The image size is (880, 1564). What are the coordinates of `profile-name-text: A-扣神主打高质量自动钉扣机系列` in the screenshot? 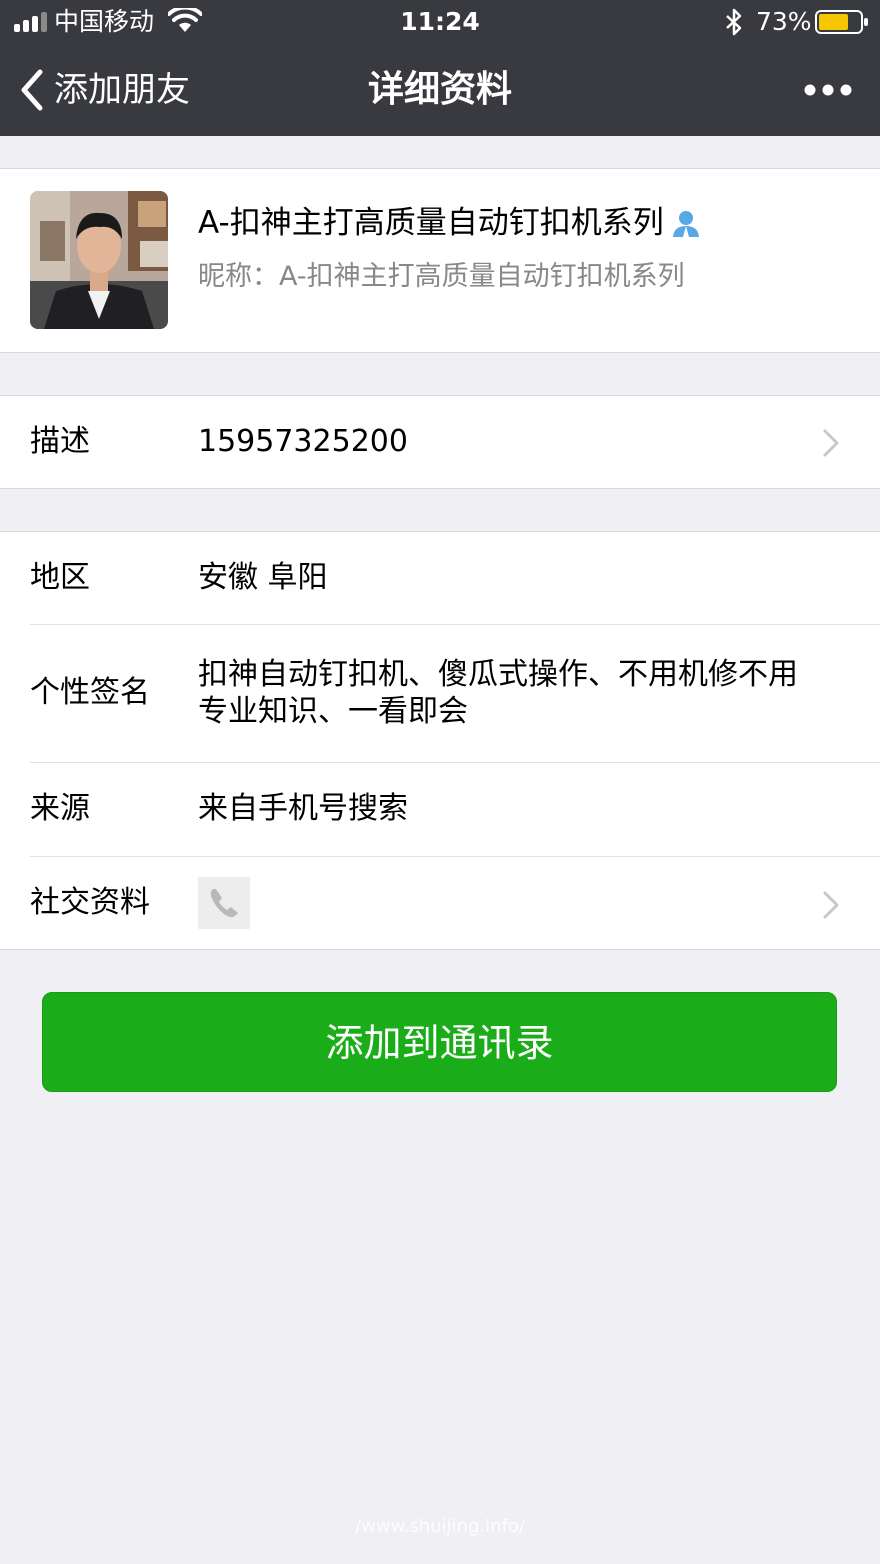 It's located at (431, 223).